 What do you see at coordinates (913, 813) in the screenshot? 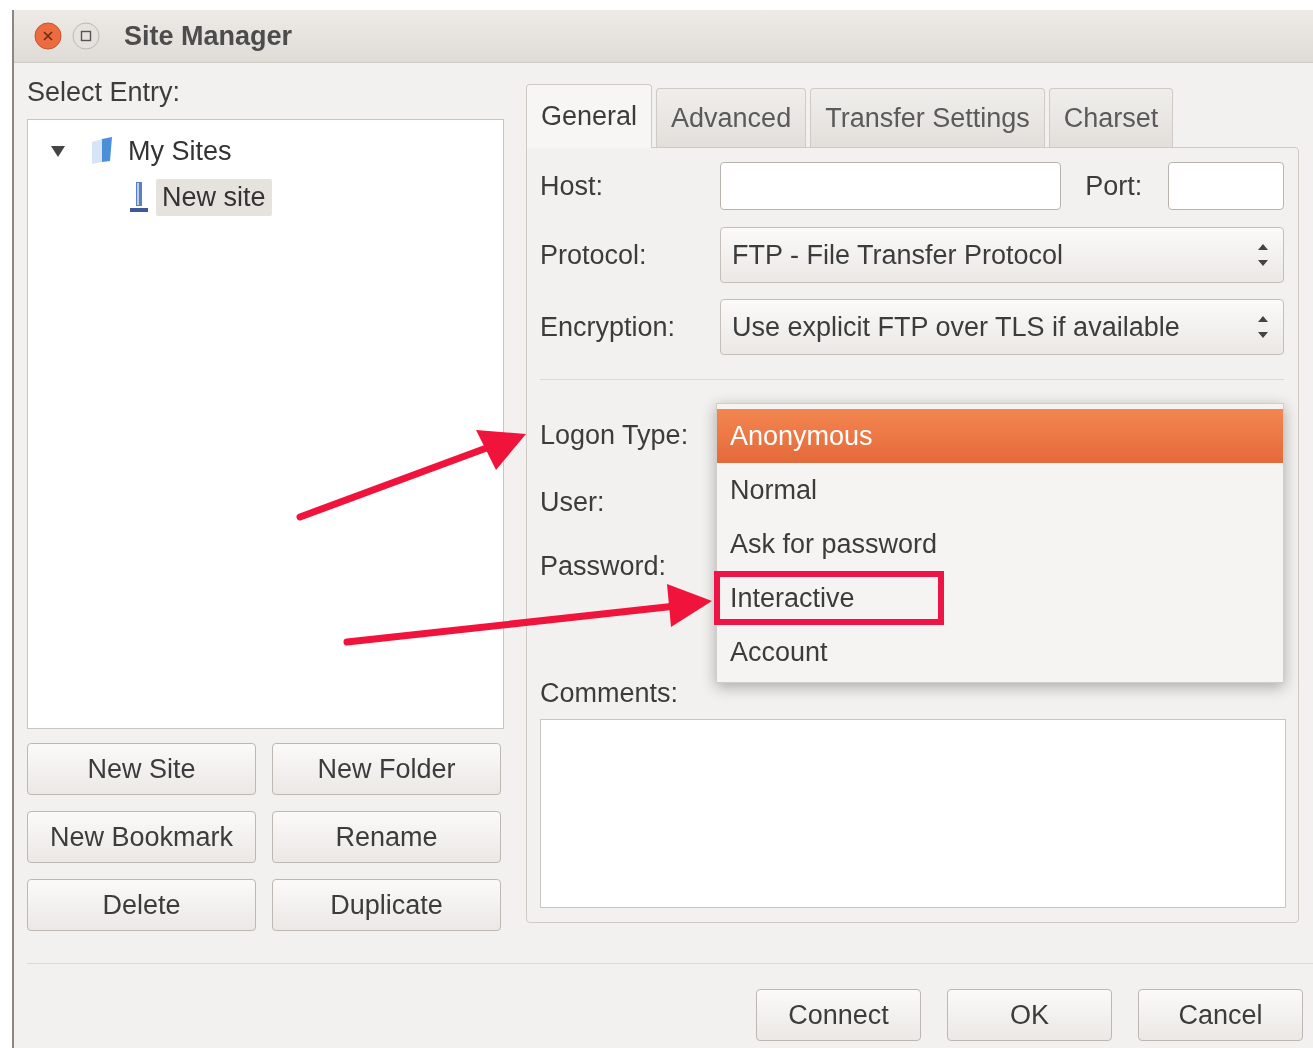
I see `comments-field` at bounding box center [913, 813].